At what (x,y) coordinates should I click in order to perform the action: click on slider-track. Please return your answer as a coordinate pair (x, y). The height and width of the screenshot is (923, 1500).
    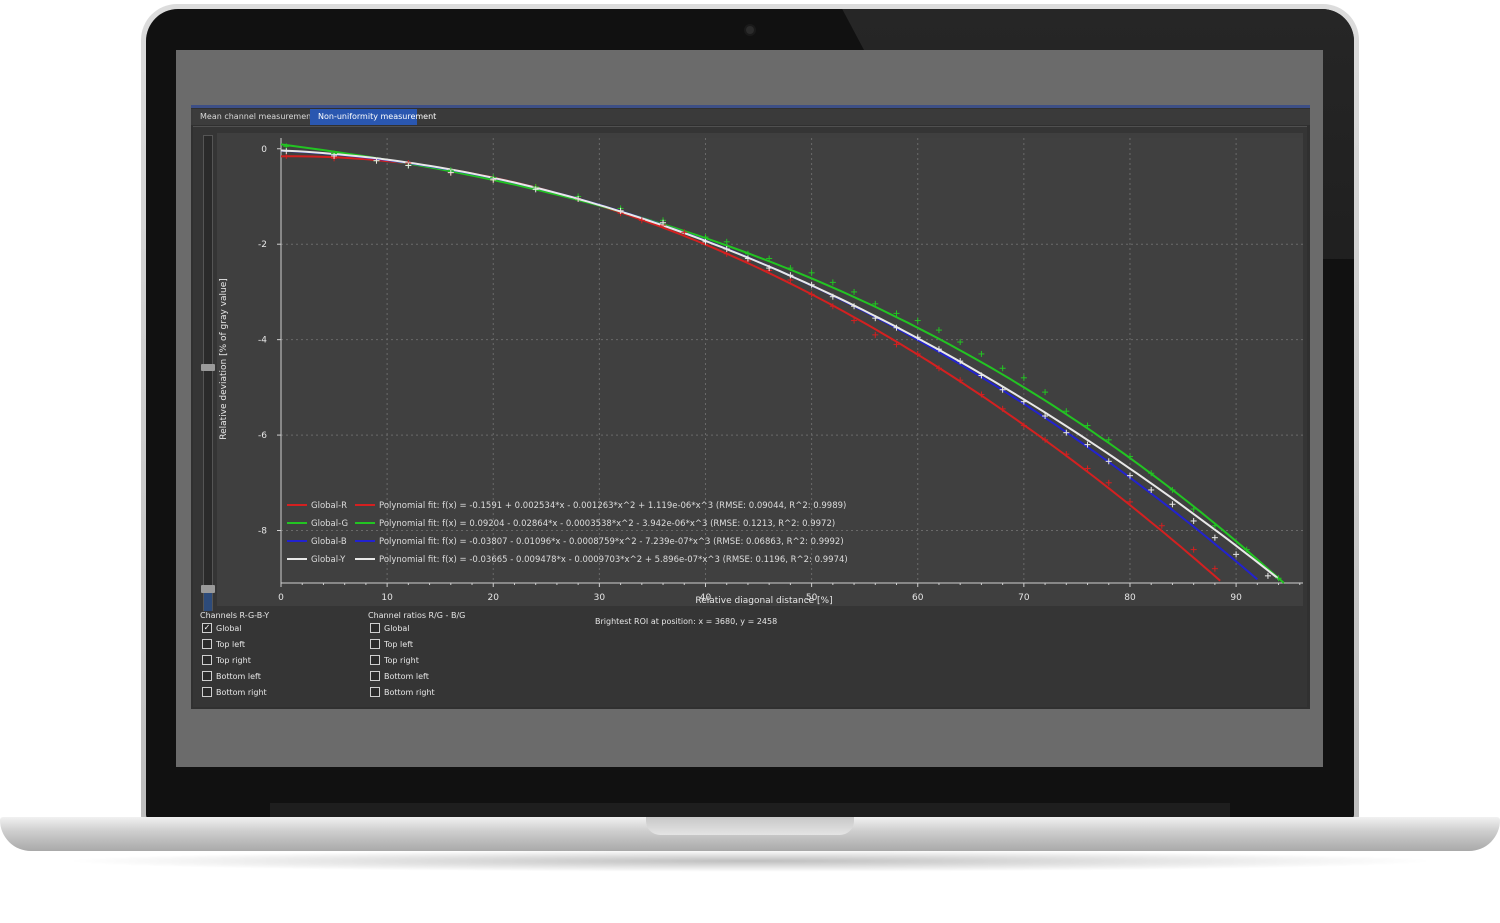
    Looking at the image, I should click on (208, 373).